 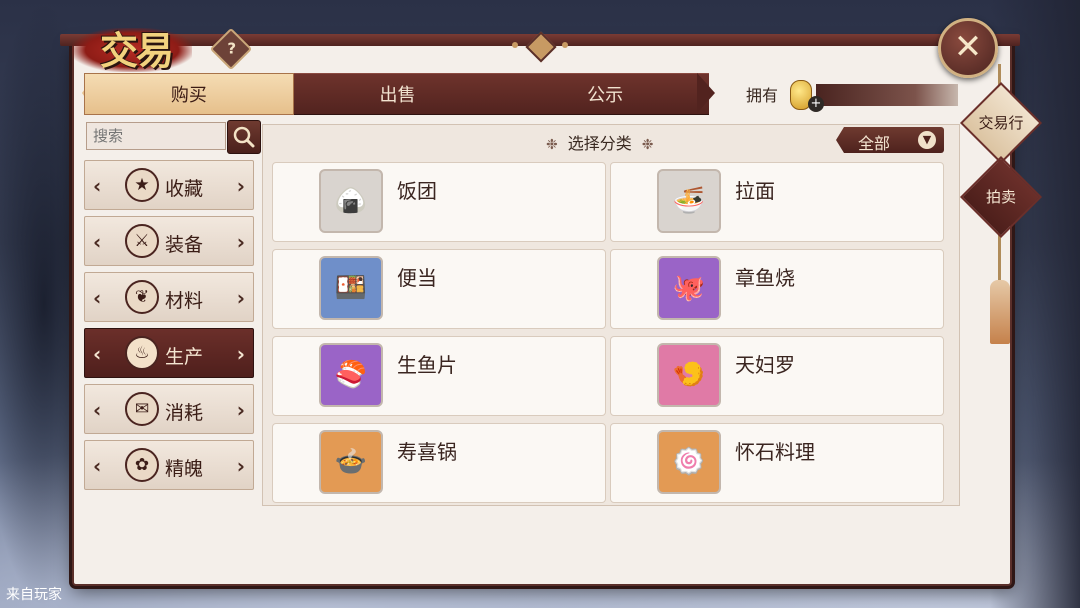 What do you see at coordinates (765, 365) in the screenshot?
I see `item-name: 天妇罗` at bounding box center [765, 365].